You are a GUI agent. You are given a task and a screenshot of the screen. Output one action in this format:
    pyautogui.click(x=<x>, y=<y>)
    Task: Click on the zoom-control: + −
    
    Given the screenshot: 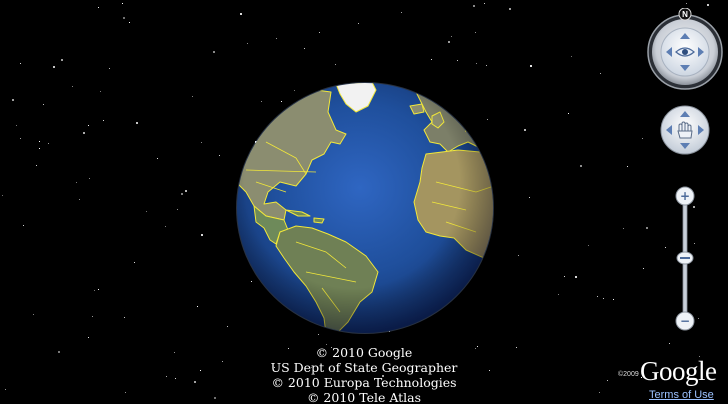 What is the action you would take?
    pyautogui.click(x=685, y=259)
    